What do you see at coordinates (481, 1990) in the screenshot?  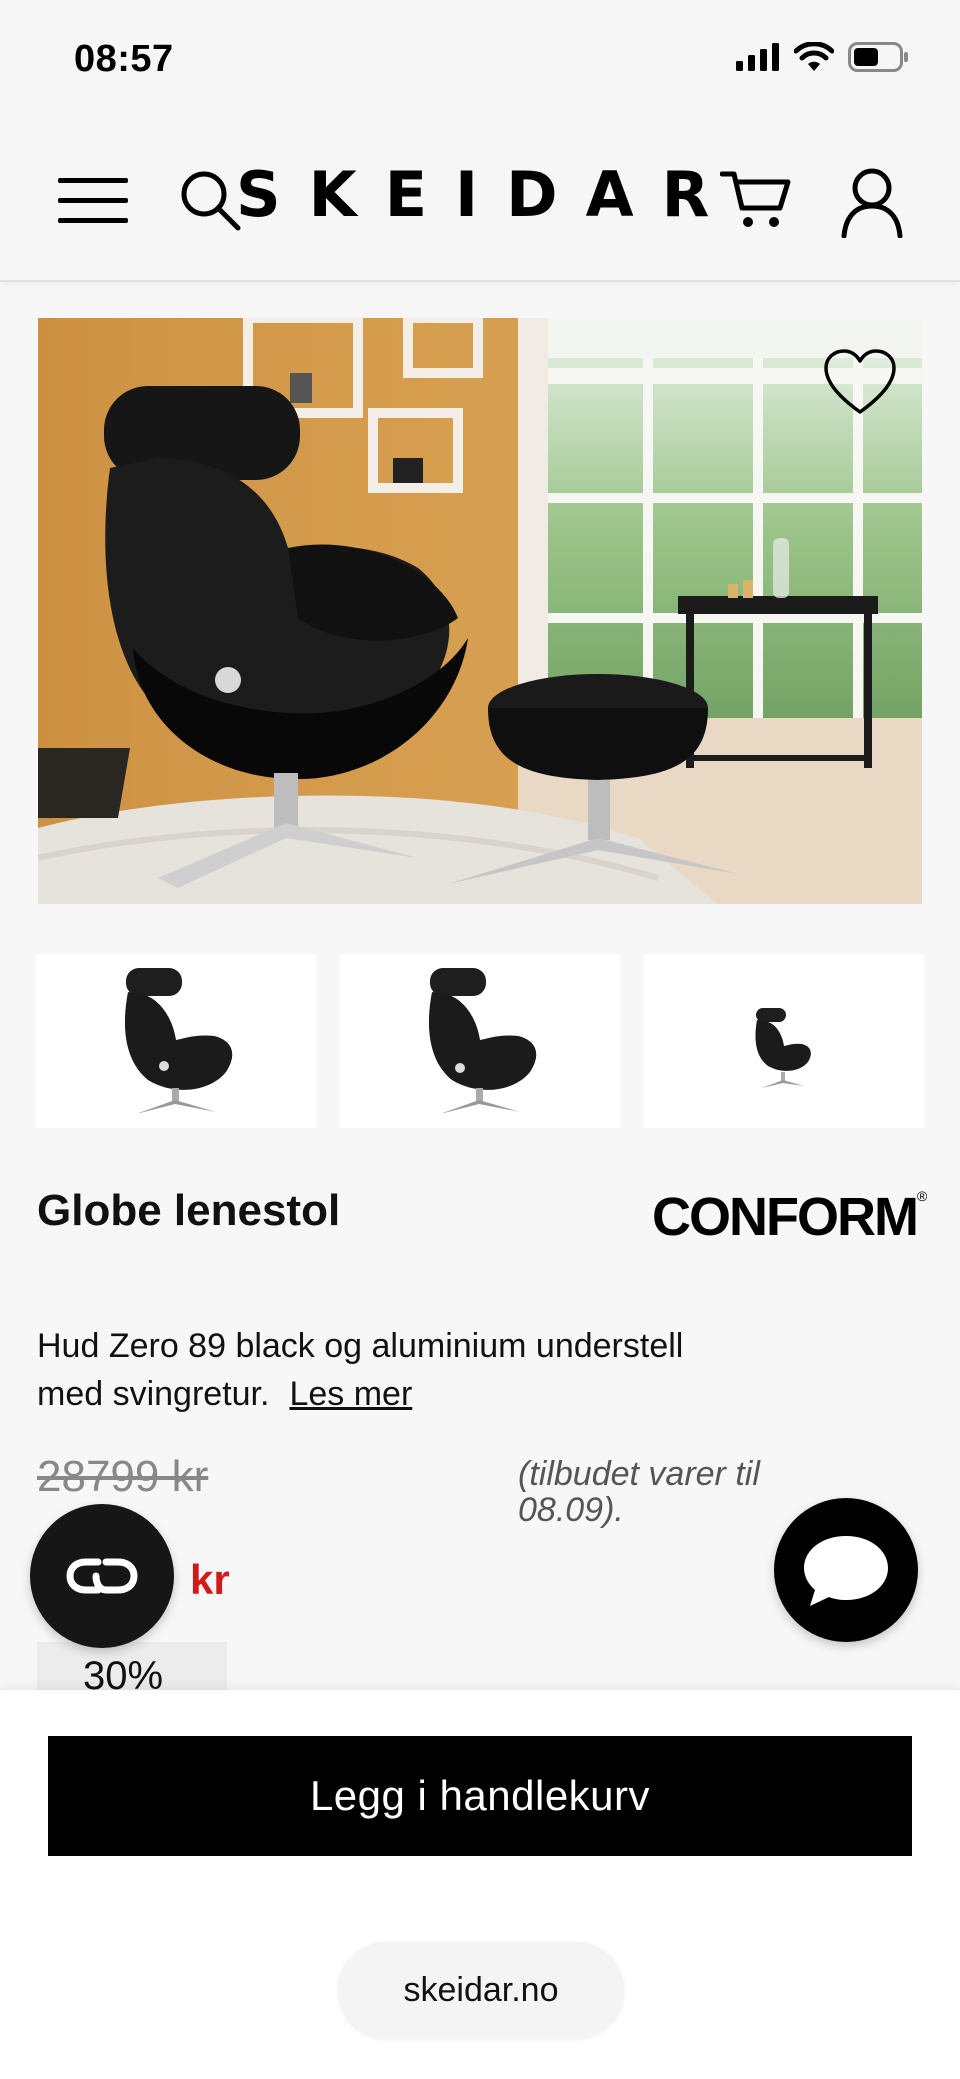 I see `browser-url-pill: skeidar.no` at bounding box center [481, 1990].